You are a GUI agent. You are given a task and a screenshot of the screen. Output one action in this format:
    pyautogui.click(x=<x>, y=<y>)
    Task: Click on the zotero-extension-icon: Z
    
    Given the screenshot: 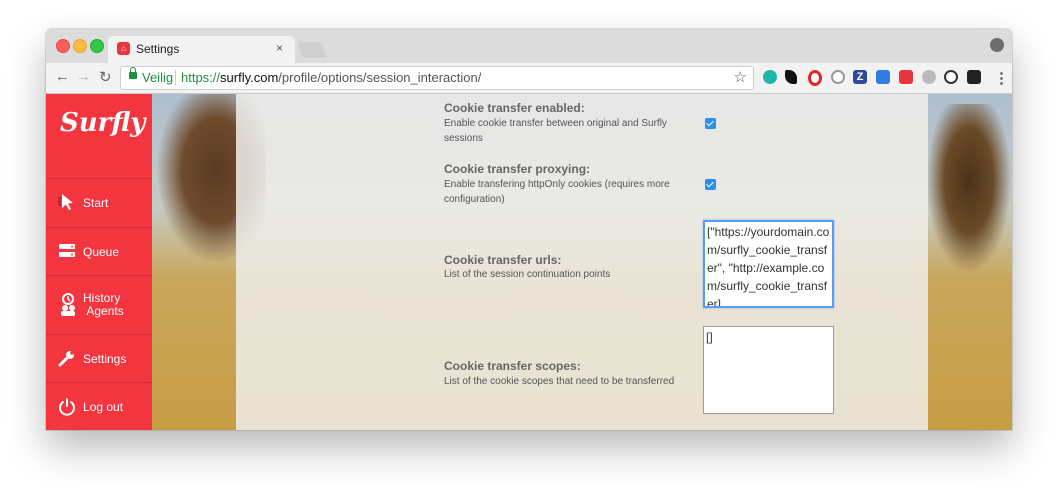 What is the action you would take?
    pyautogui.click(x=860, y=77)
    